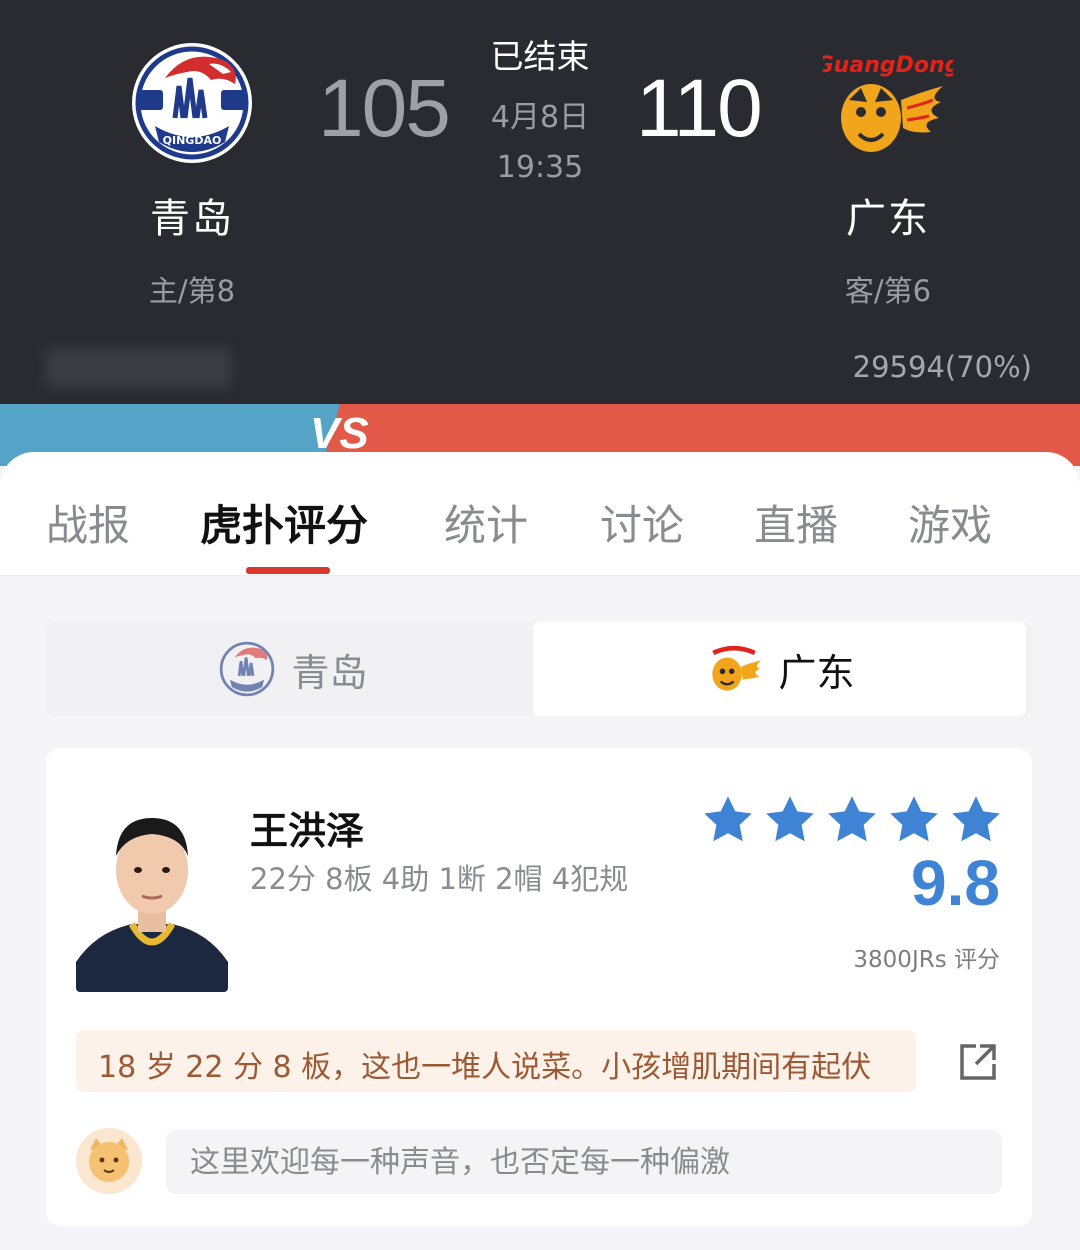 The image size is (1080, 1250). I want to click on game-status-block: 已结束 4月8日 19:35, so click(540, 107).